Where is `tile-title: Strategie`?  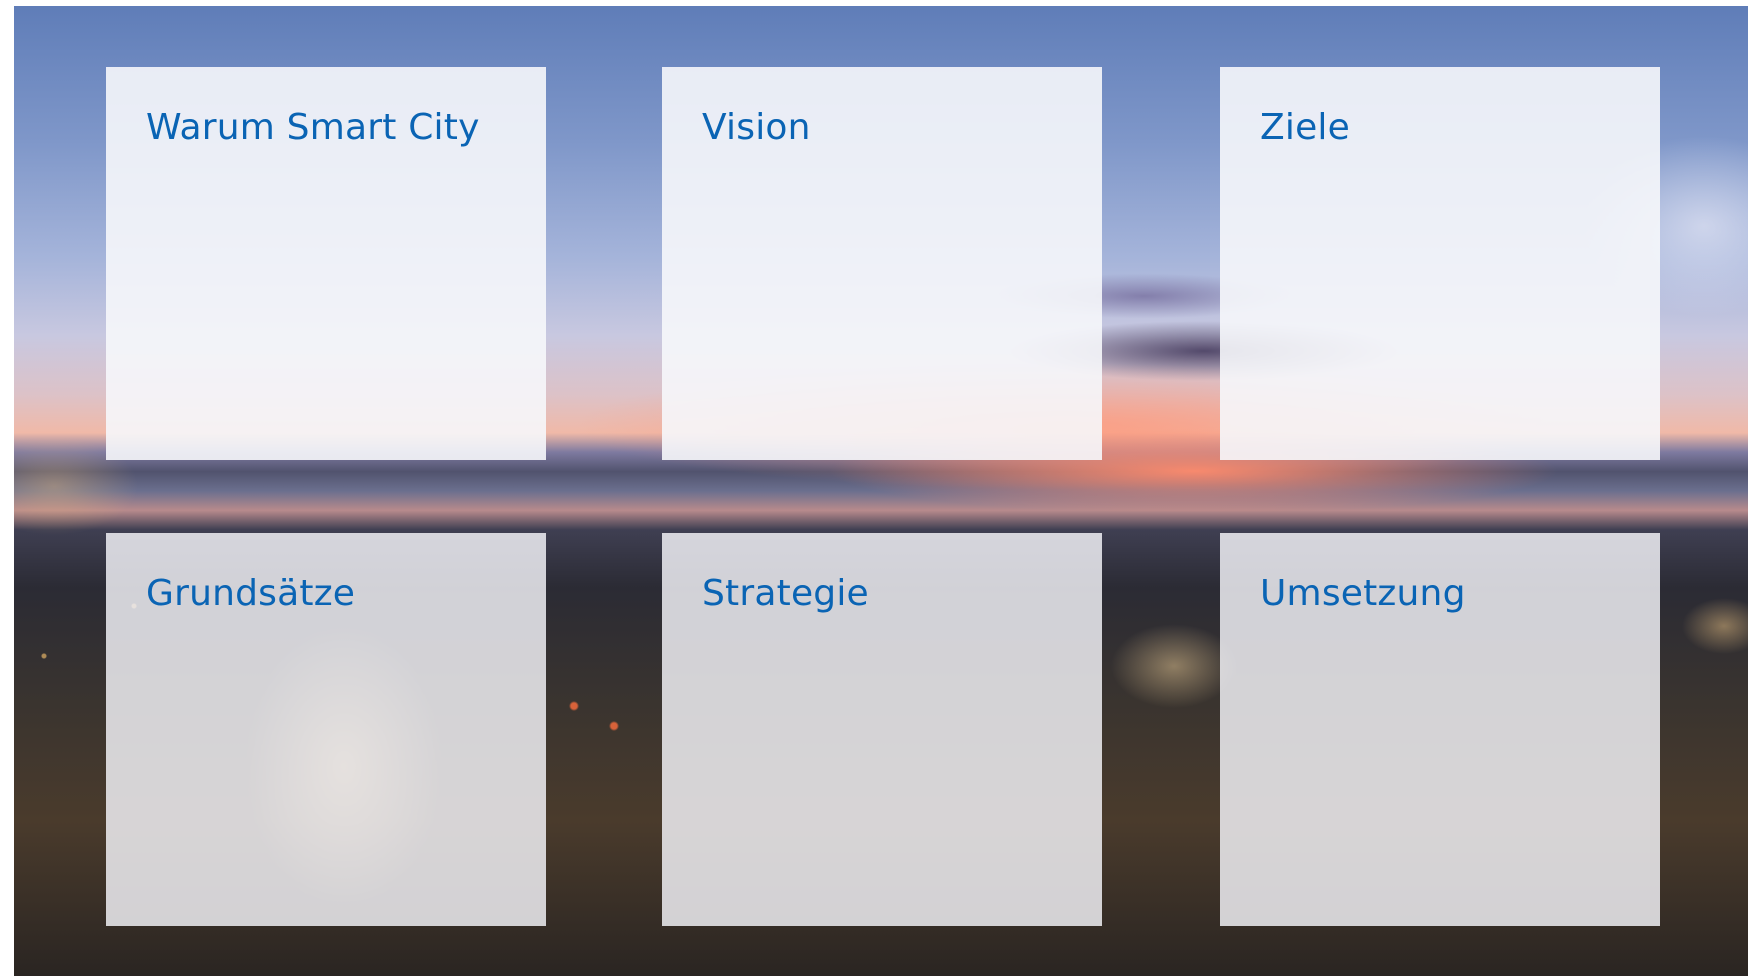 tile-title: Strategie is located at coordinates (785, 593).